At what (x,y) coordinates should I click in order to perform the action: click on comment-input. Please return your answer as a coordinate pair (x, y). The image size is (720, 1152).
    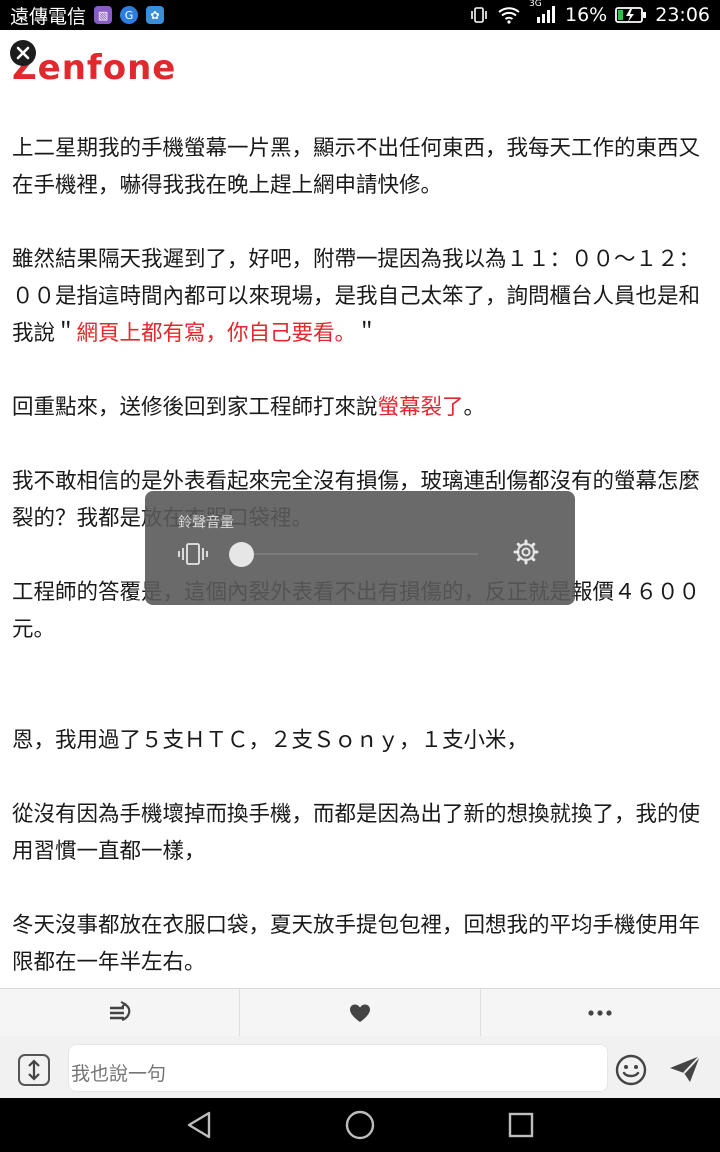
    Looking at the image, I should click on (338, 1068).